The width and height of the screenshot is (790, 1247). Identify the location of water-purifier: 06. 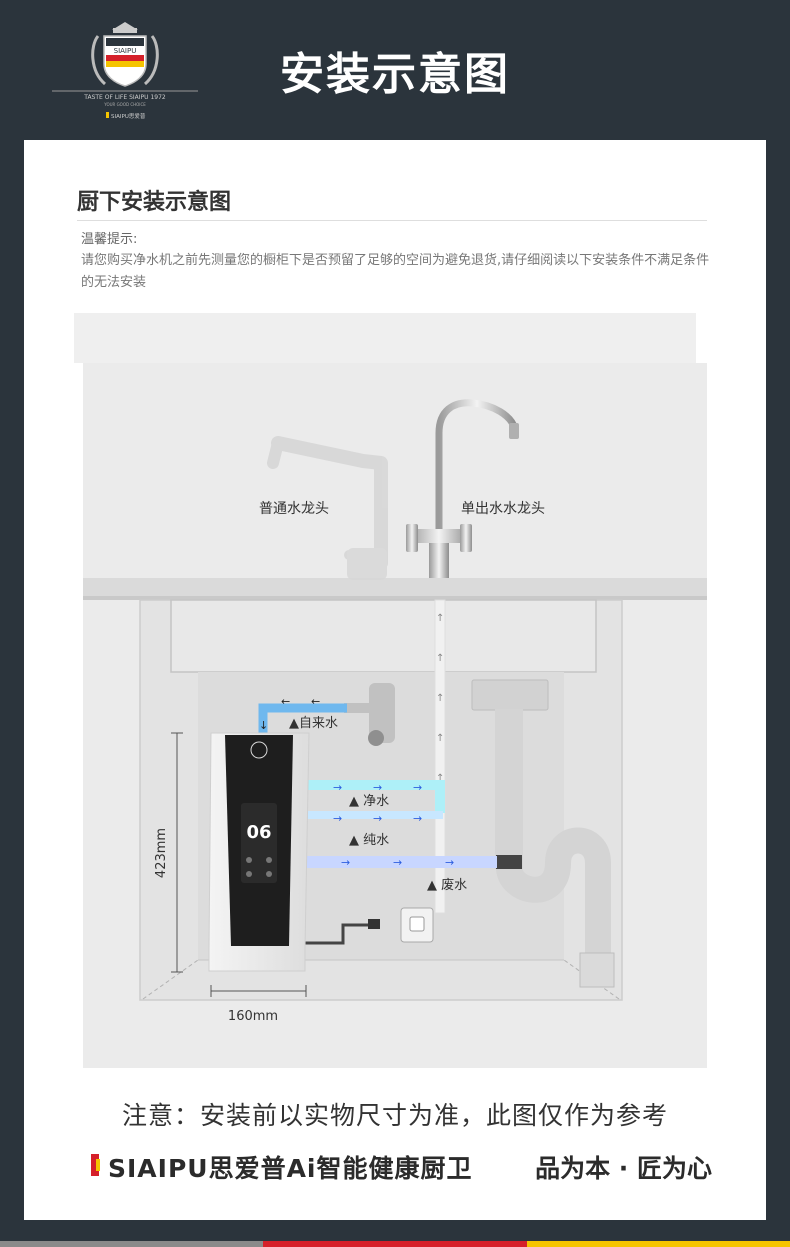
(259, 852).